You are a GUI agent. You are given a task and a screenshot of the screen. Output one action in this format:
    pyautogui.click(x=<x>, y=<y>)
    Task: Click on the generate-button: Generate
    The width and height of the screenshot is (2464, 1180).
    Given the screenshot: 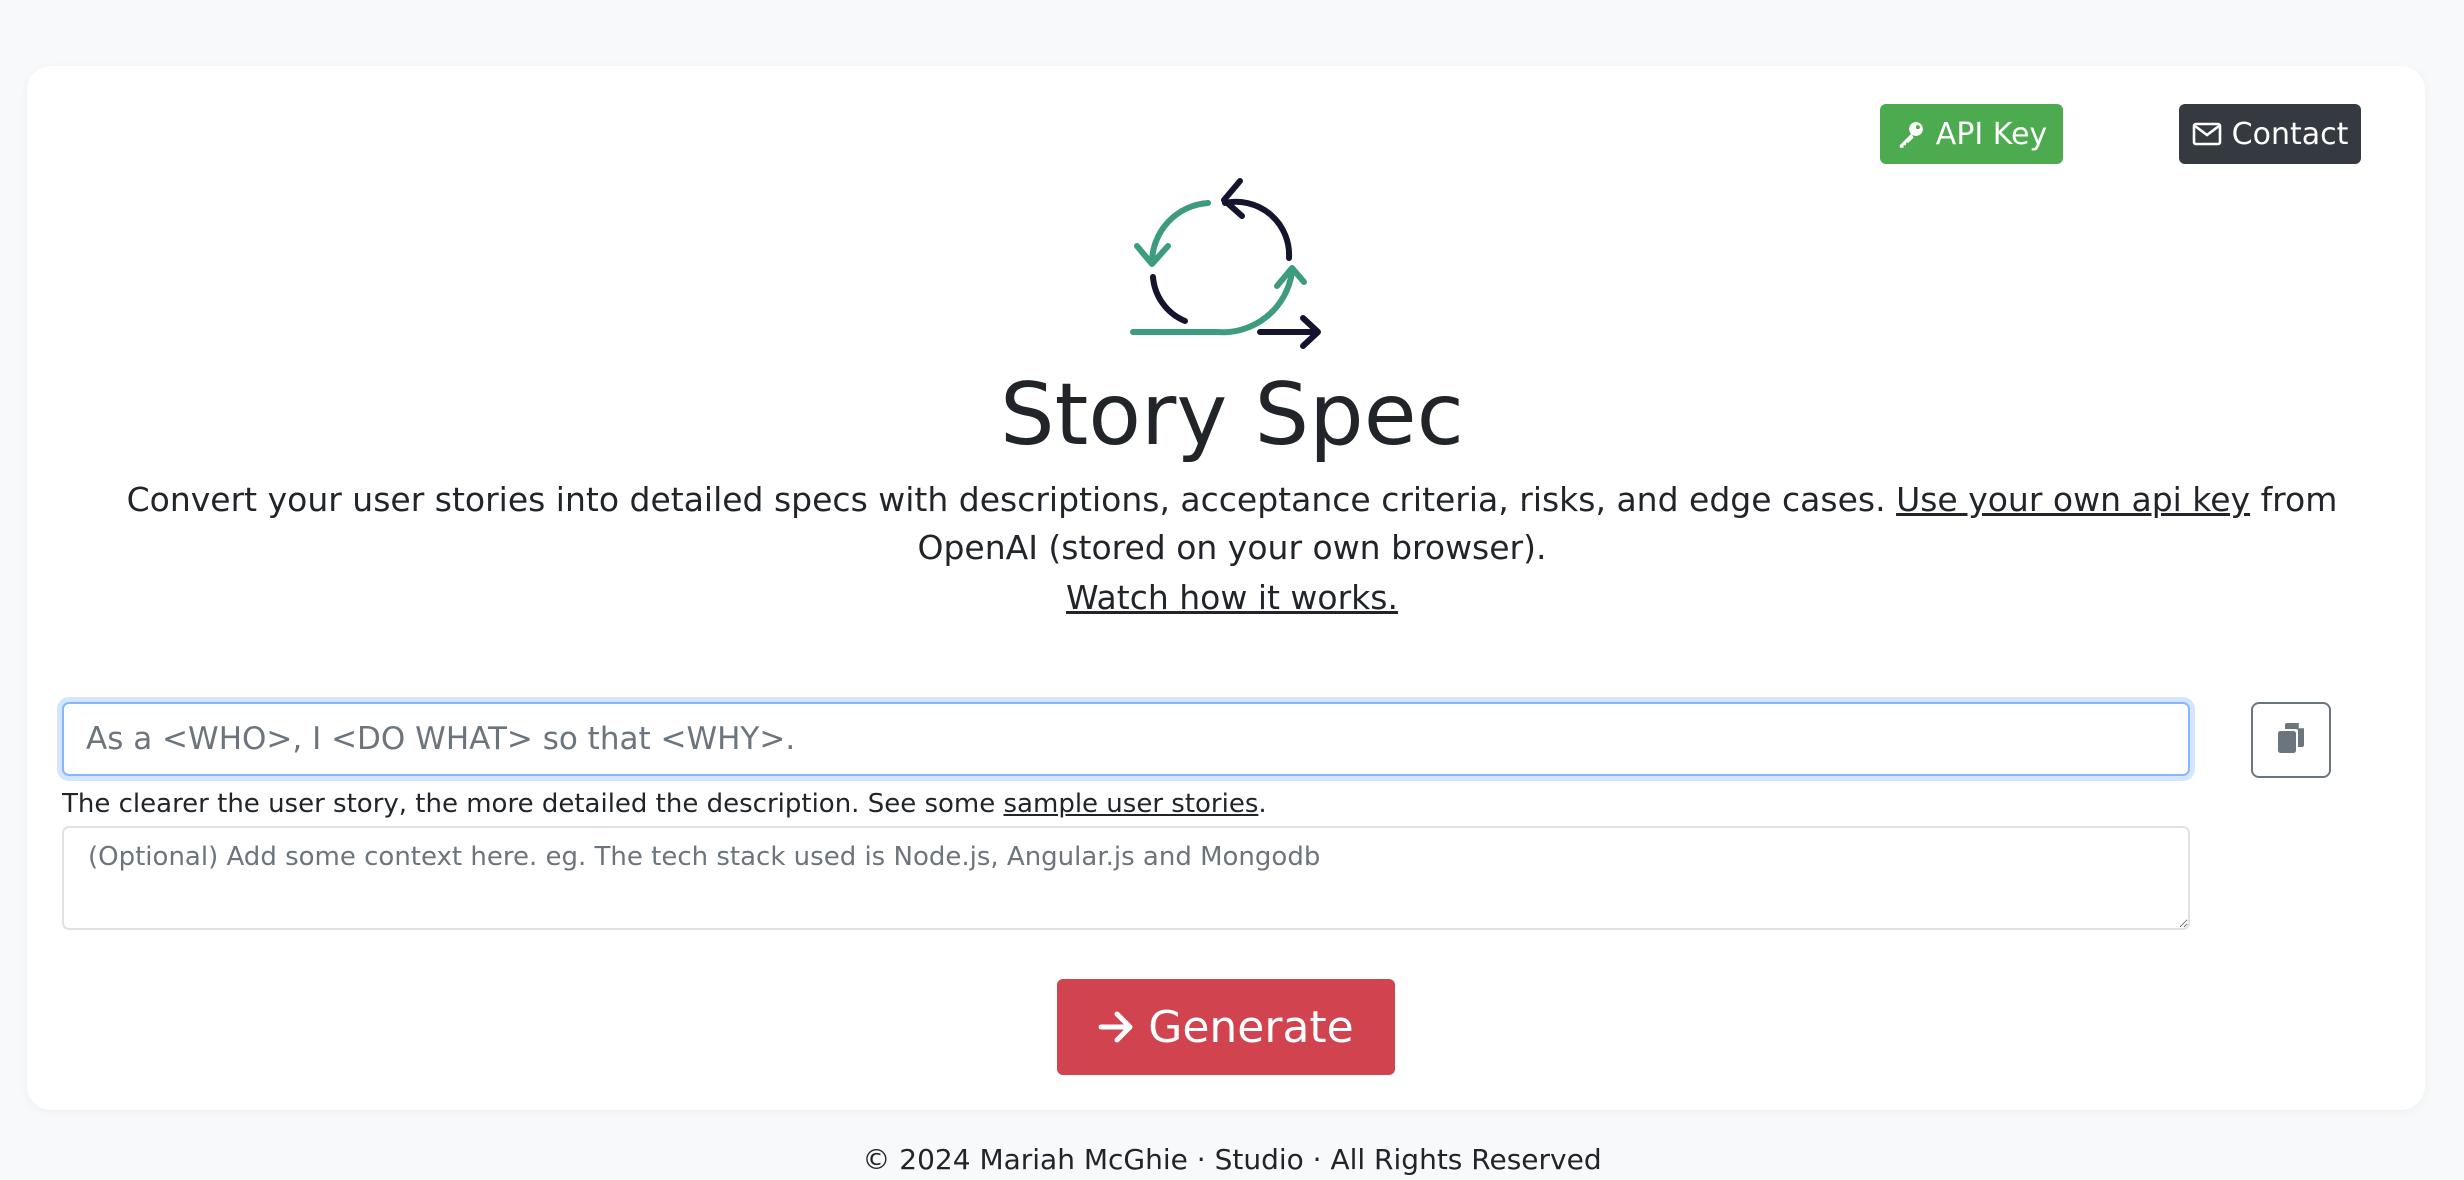 What is the action you would take?
    pyautogui.click(x=1226, y=1027)
    